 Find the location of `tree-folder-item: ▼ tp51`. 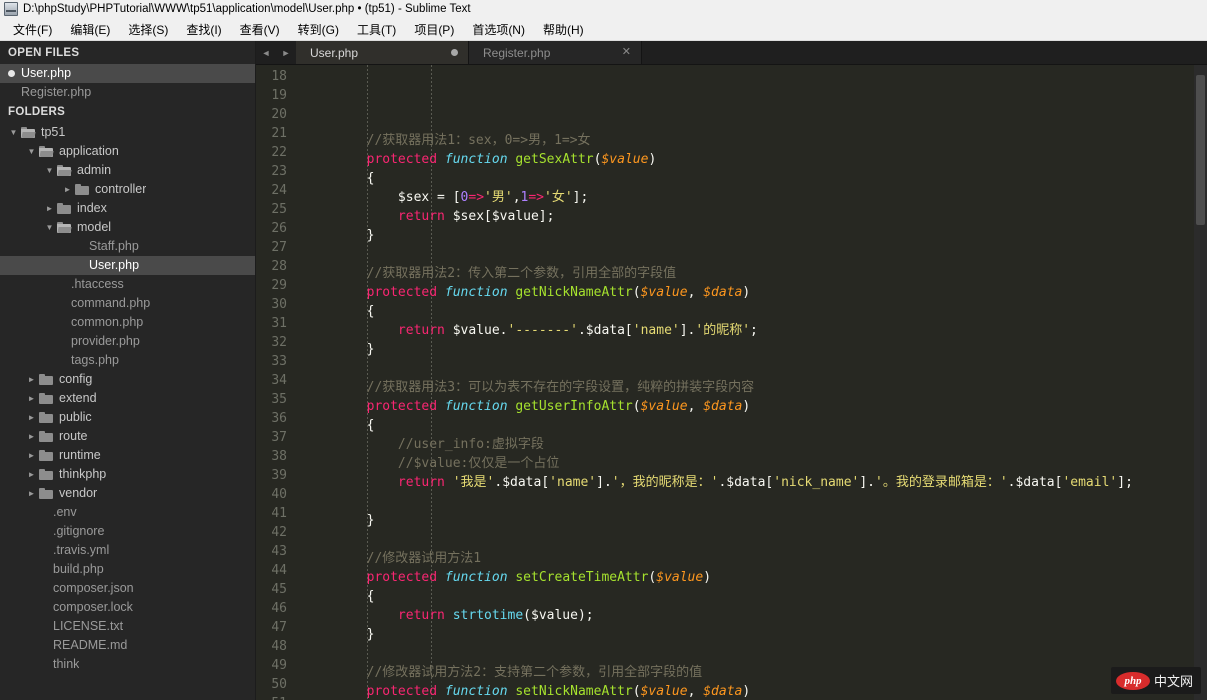

tree-folder-item: ▼ tp51 is located at coordinates (127, 132).